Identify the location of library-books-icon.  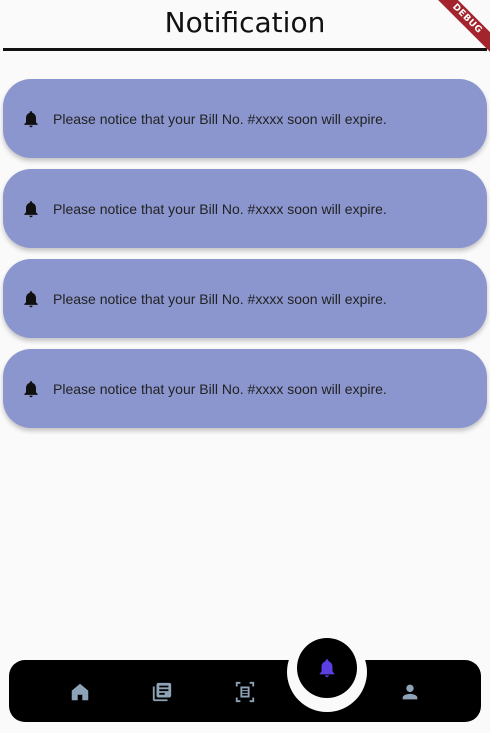
(162, 692).